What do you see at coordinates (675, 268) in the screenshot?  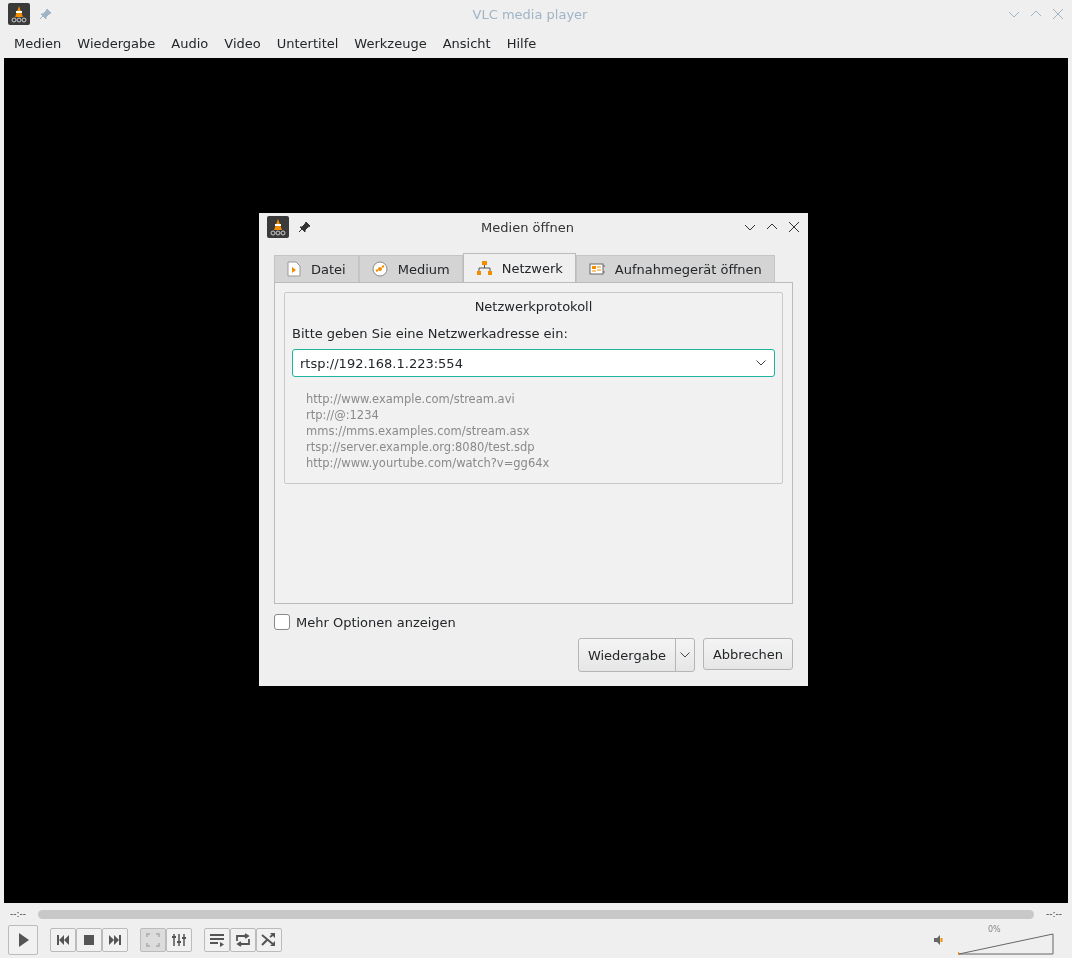 I see `tab: Aufnahmegerät öffnen` at bounding box center [675, 268].